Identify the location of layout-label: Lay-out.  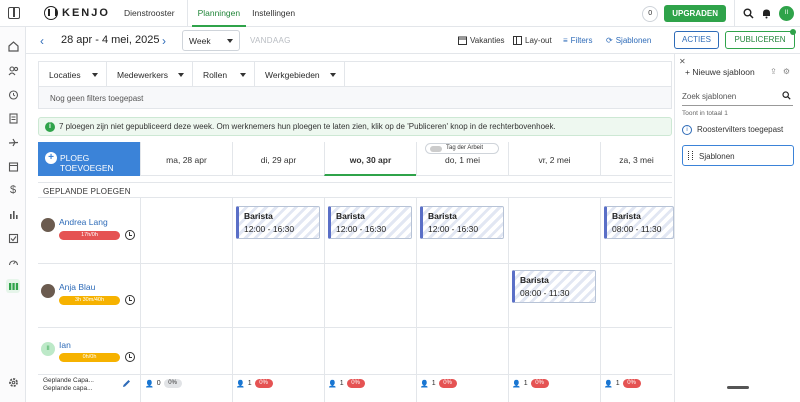
(538, 40).